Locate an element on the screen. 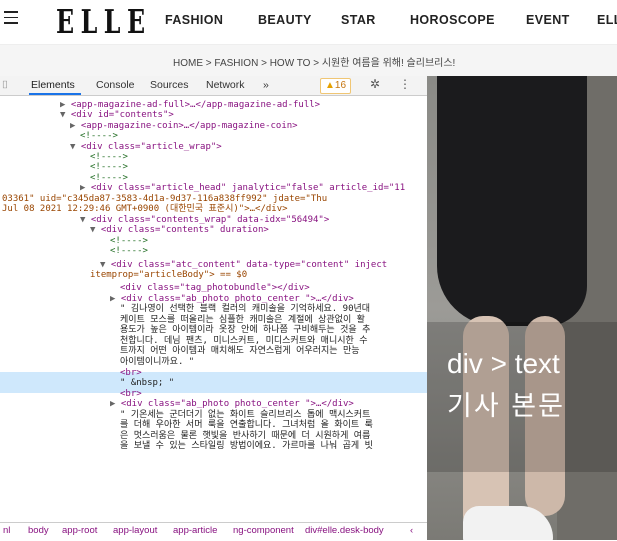 The height and width of the screenshot is (541, 617). text-node-cont: 용도가 높은 아이템이라 옷장 안에 하나쯤 구비해두는 것을 추 is located at coordinates (245, 330).